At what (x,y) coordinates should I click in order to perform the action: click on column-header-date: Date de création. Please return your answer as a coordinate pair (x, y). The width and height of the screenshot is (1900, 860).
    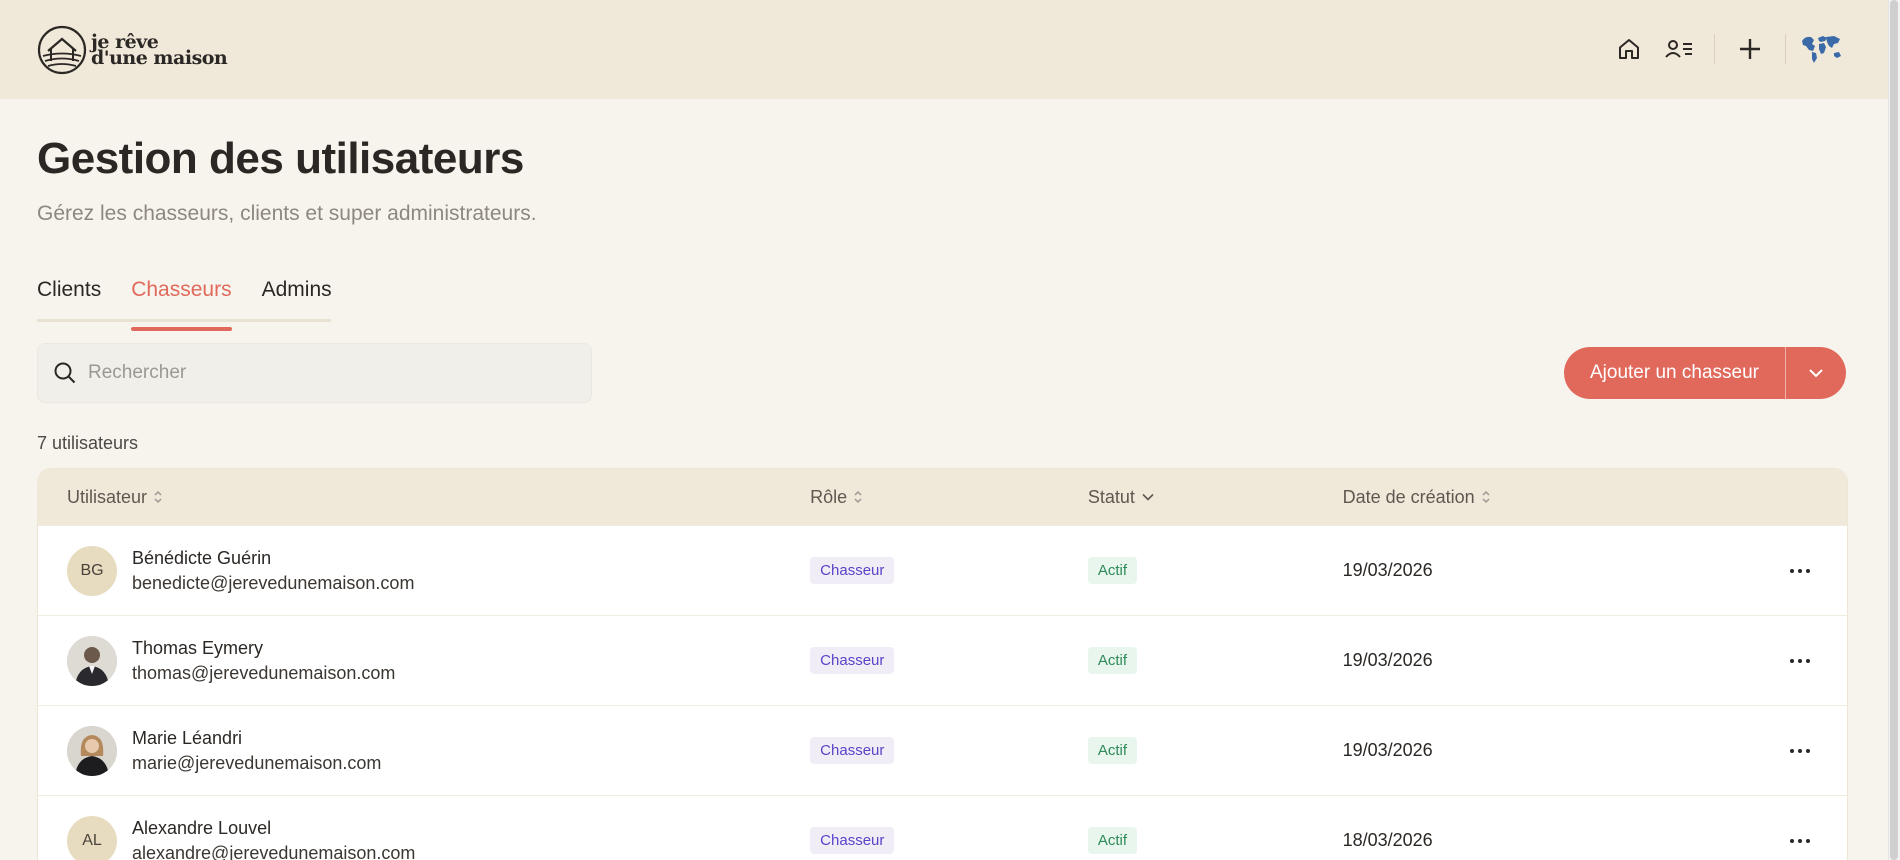
    Looking at the image, I should click on (1548, 497).